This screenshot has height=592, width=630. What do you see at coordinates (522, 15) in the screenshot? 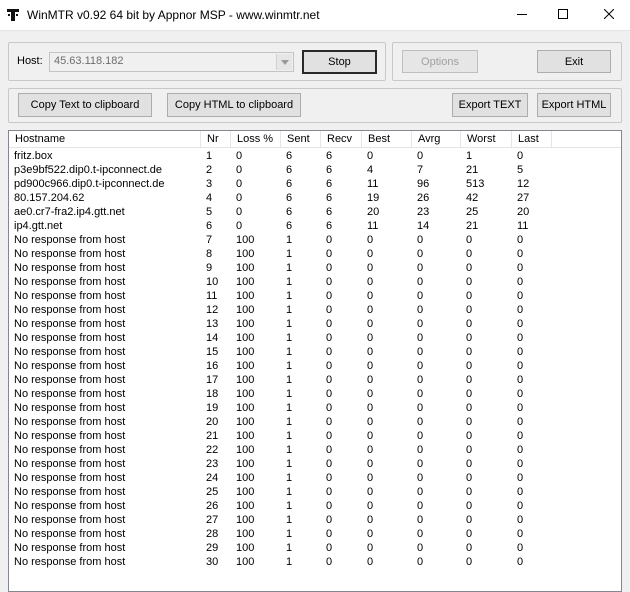
I see `minimize-button` at bounding box center [522, 15].